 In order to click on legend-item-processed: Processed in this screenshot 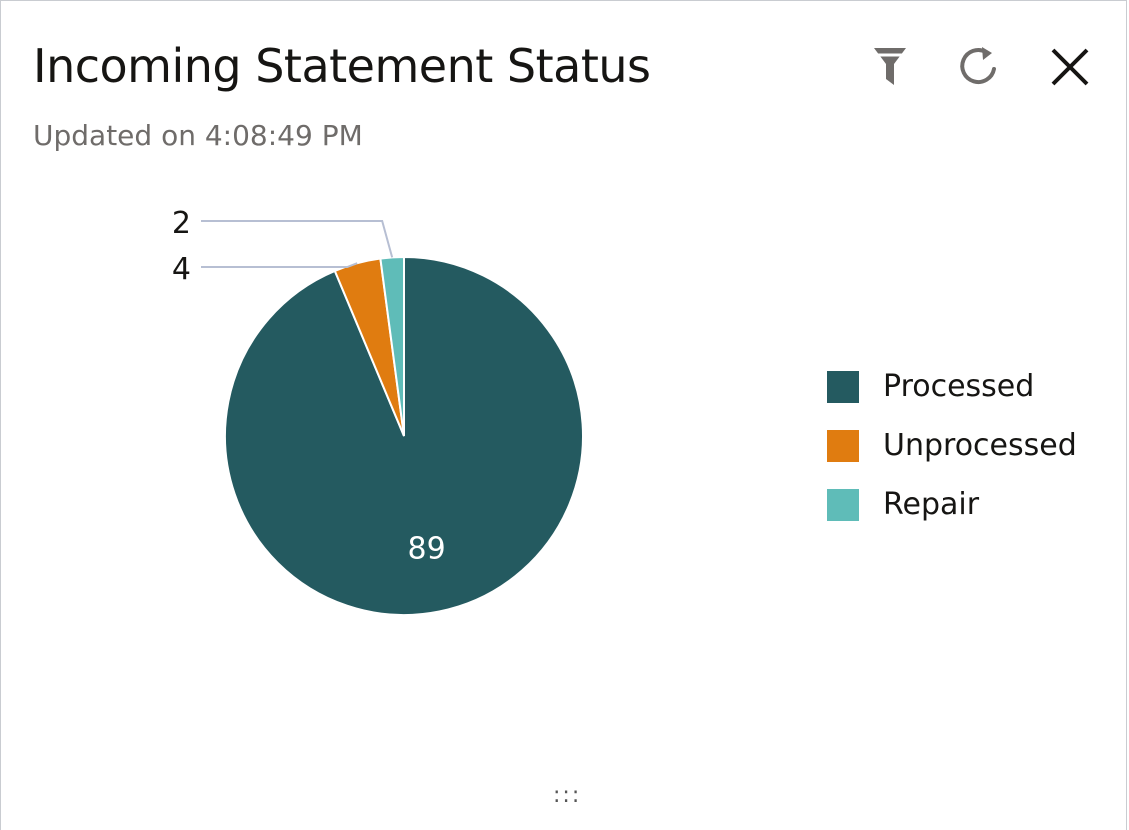, I will do `click(952, 386)`.